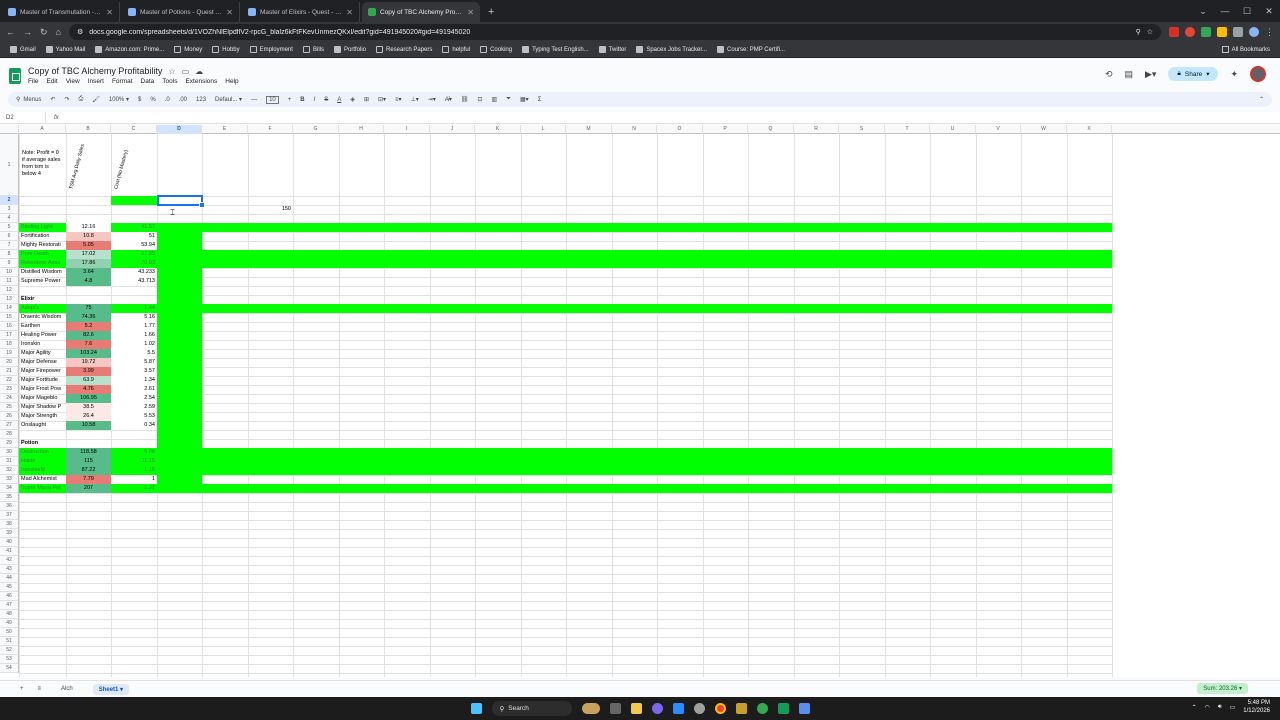 The height and width of the screenshot is (720, 1280). I want to click on column-header-b: B, so click(88, 129).